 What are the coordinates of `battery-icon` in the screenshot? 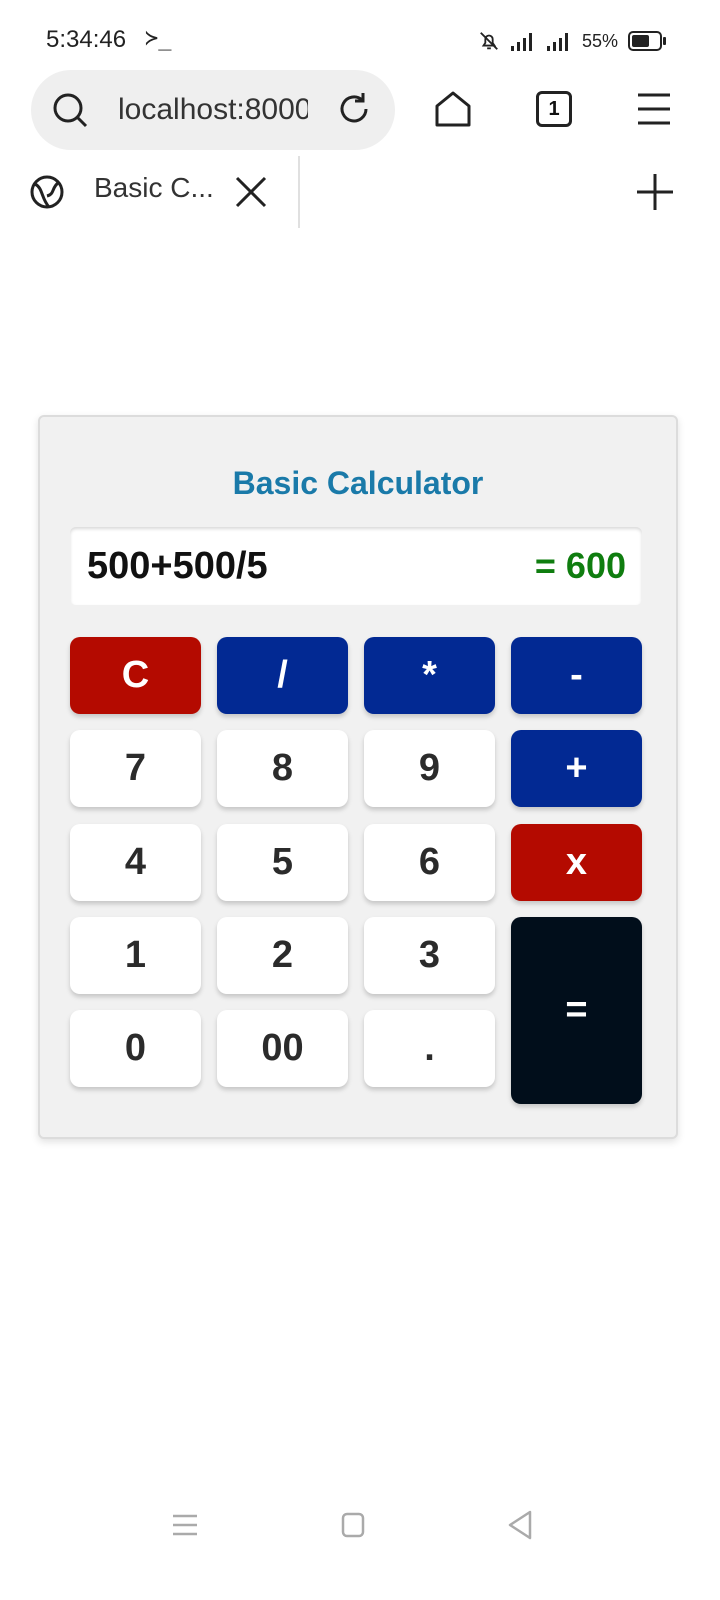 It's located at (647, 41).